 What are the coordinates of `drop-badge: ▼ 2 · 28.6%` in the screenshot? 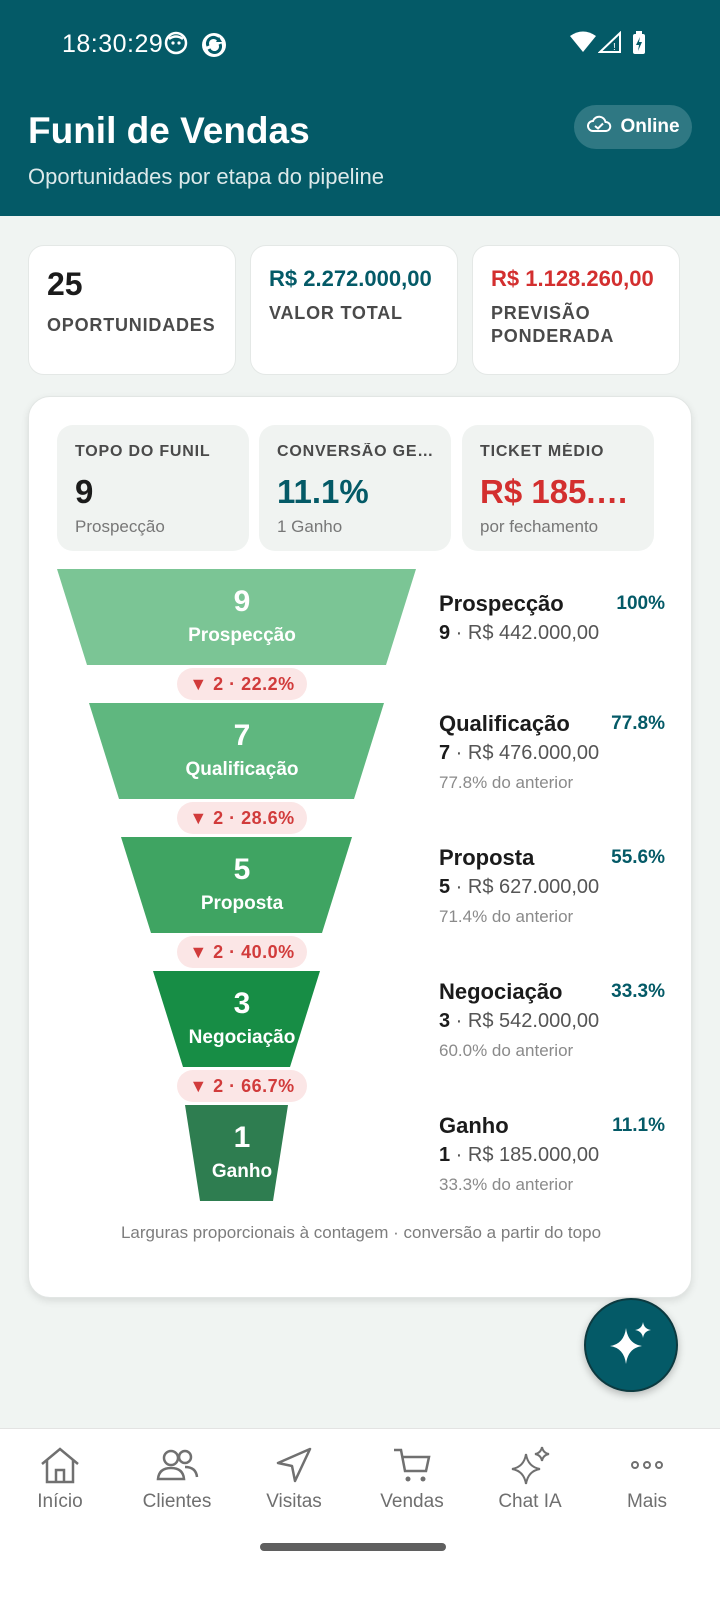 It's located at (242, 818).